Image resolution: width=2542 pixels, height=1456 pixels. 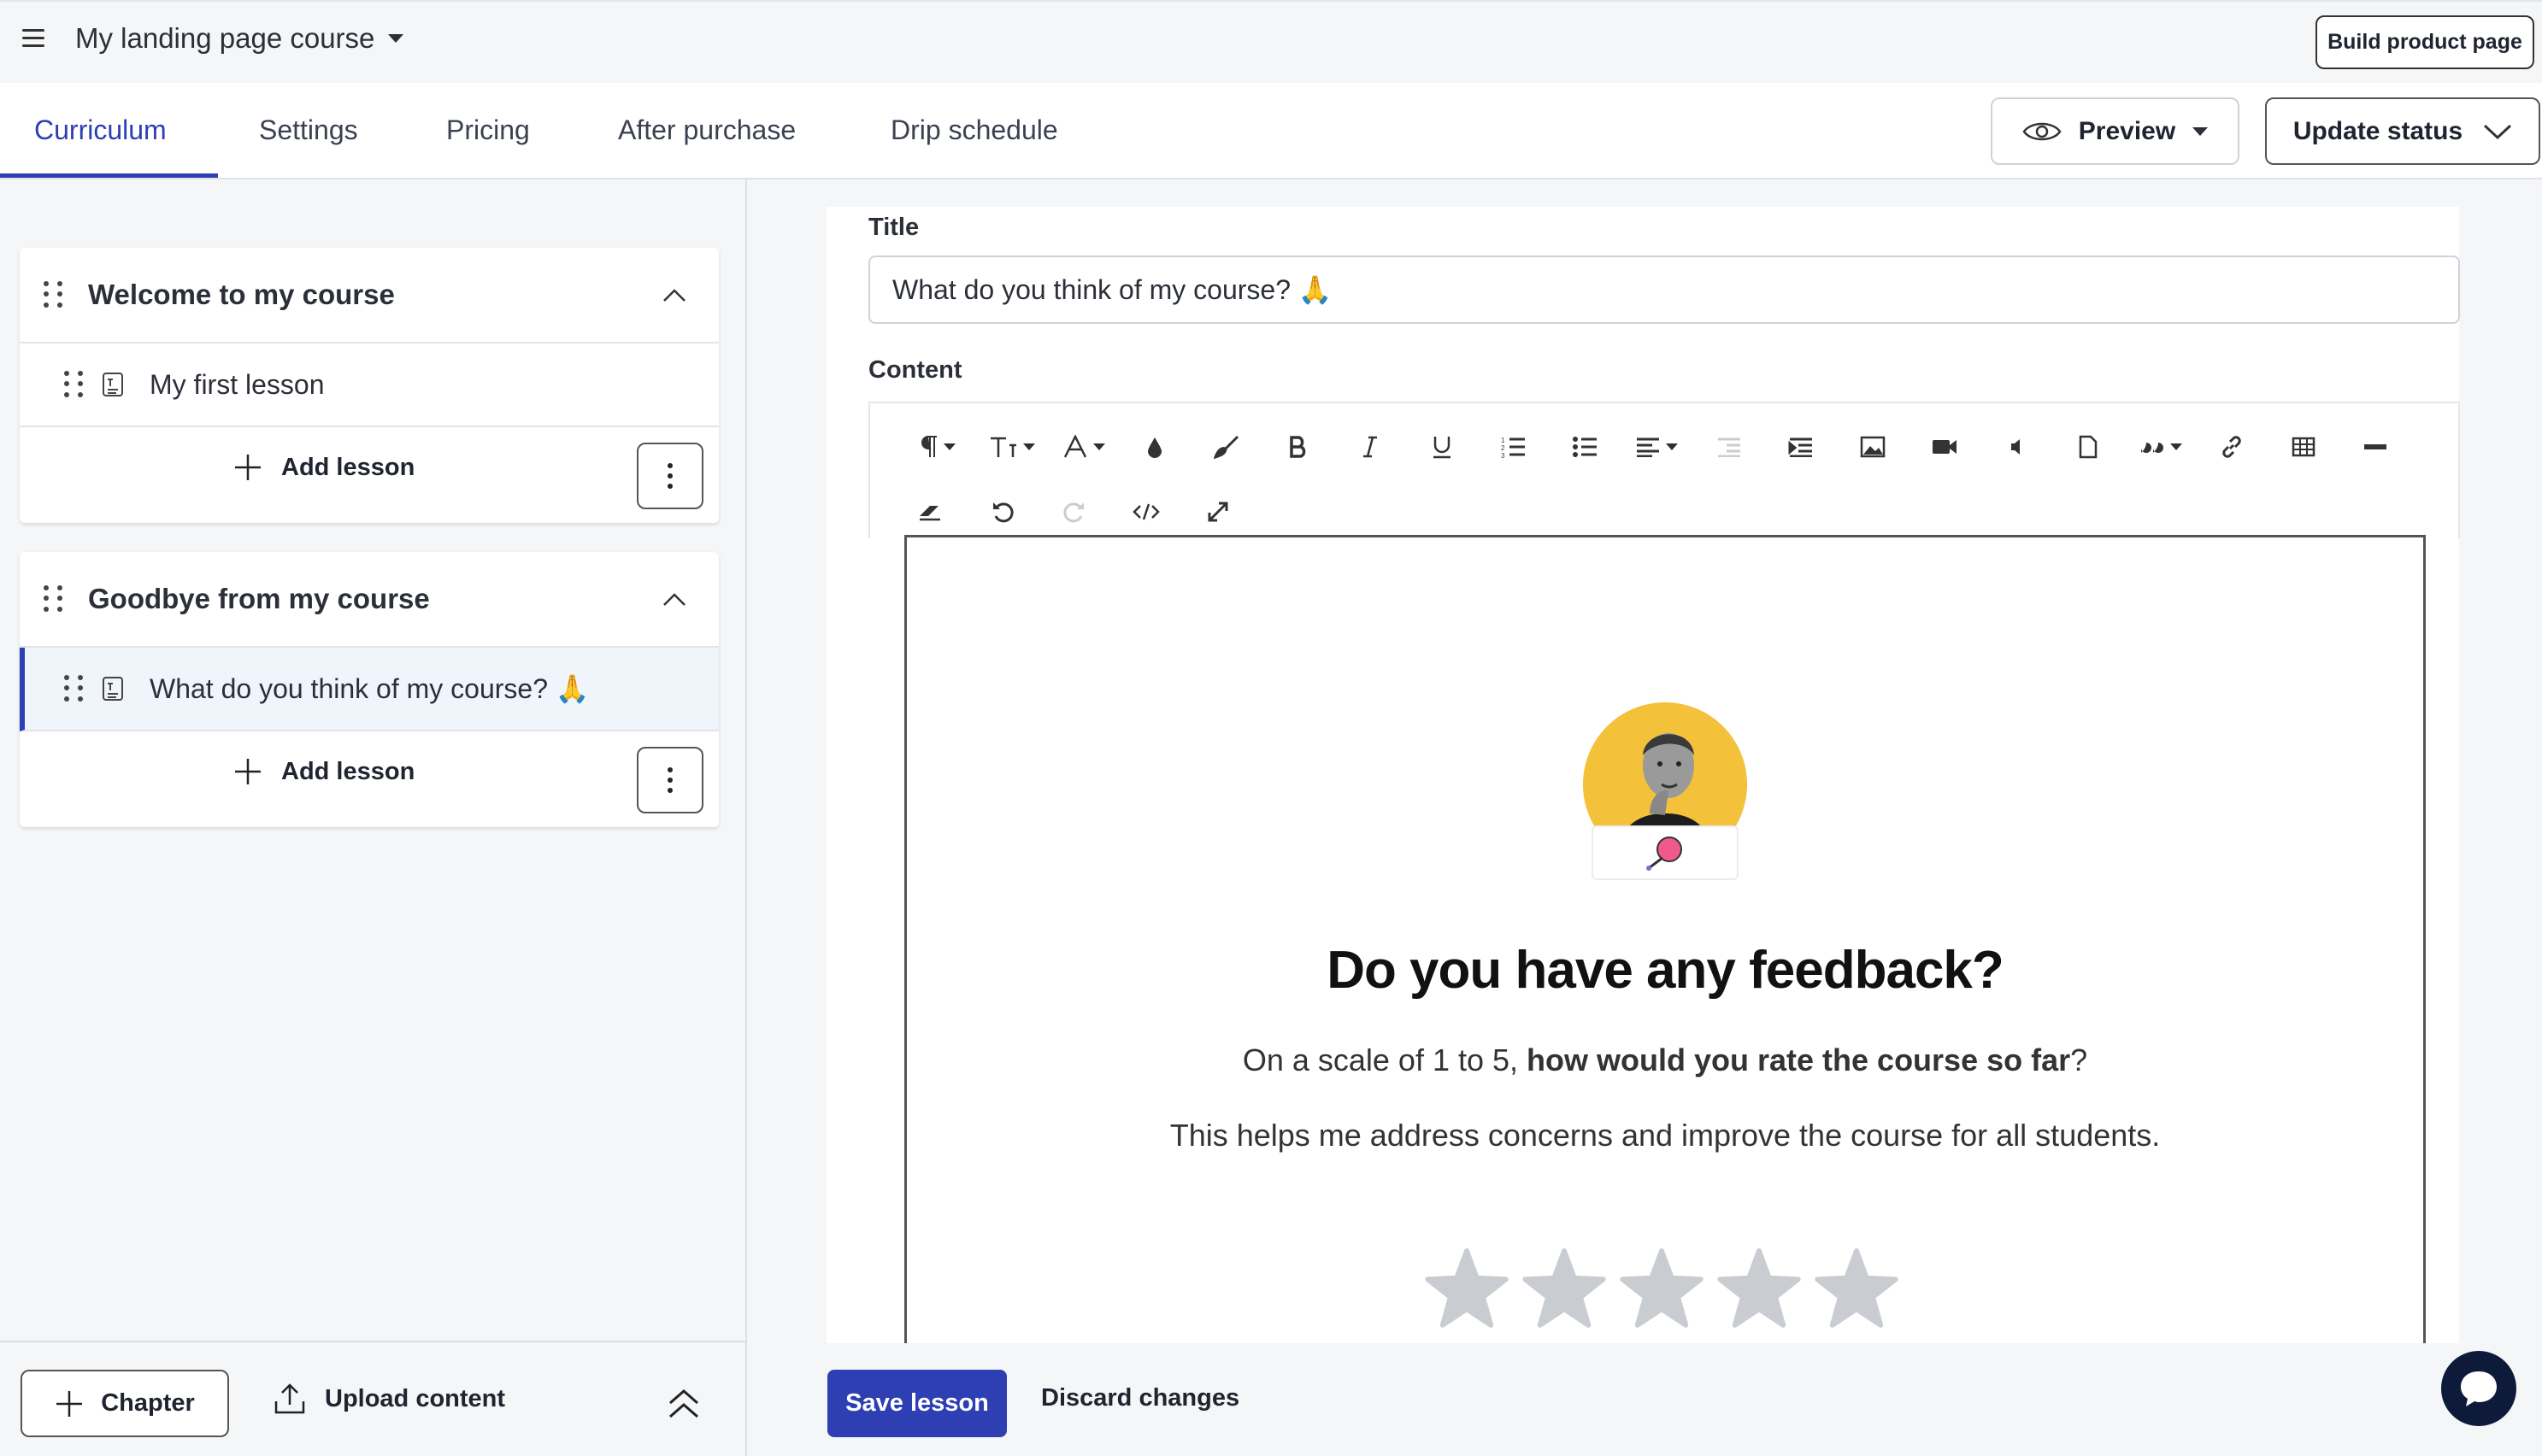 I want to click on preview-button: Preview, so click(x=2115, y=131).